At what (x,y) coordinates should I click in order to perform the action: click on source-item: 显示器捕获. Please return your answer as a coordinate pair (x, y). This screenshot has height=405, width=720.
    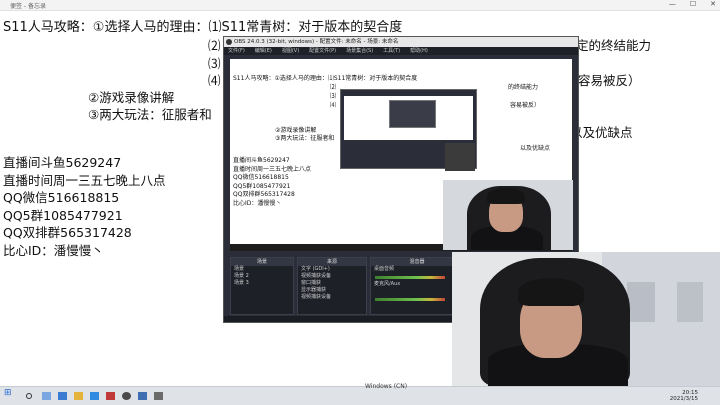
    Looking at the image, I should click on (332, 290).